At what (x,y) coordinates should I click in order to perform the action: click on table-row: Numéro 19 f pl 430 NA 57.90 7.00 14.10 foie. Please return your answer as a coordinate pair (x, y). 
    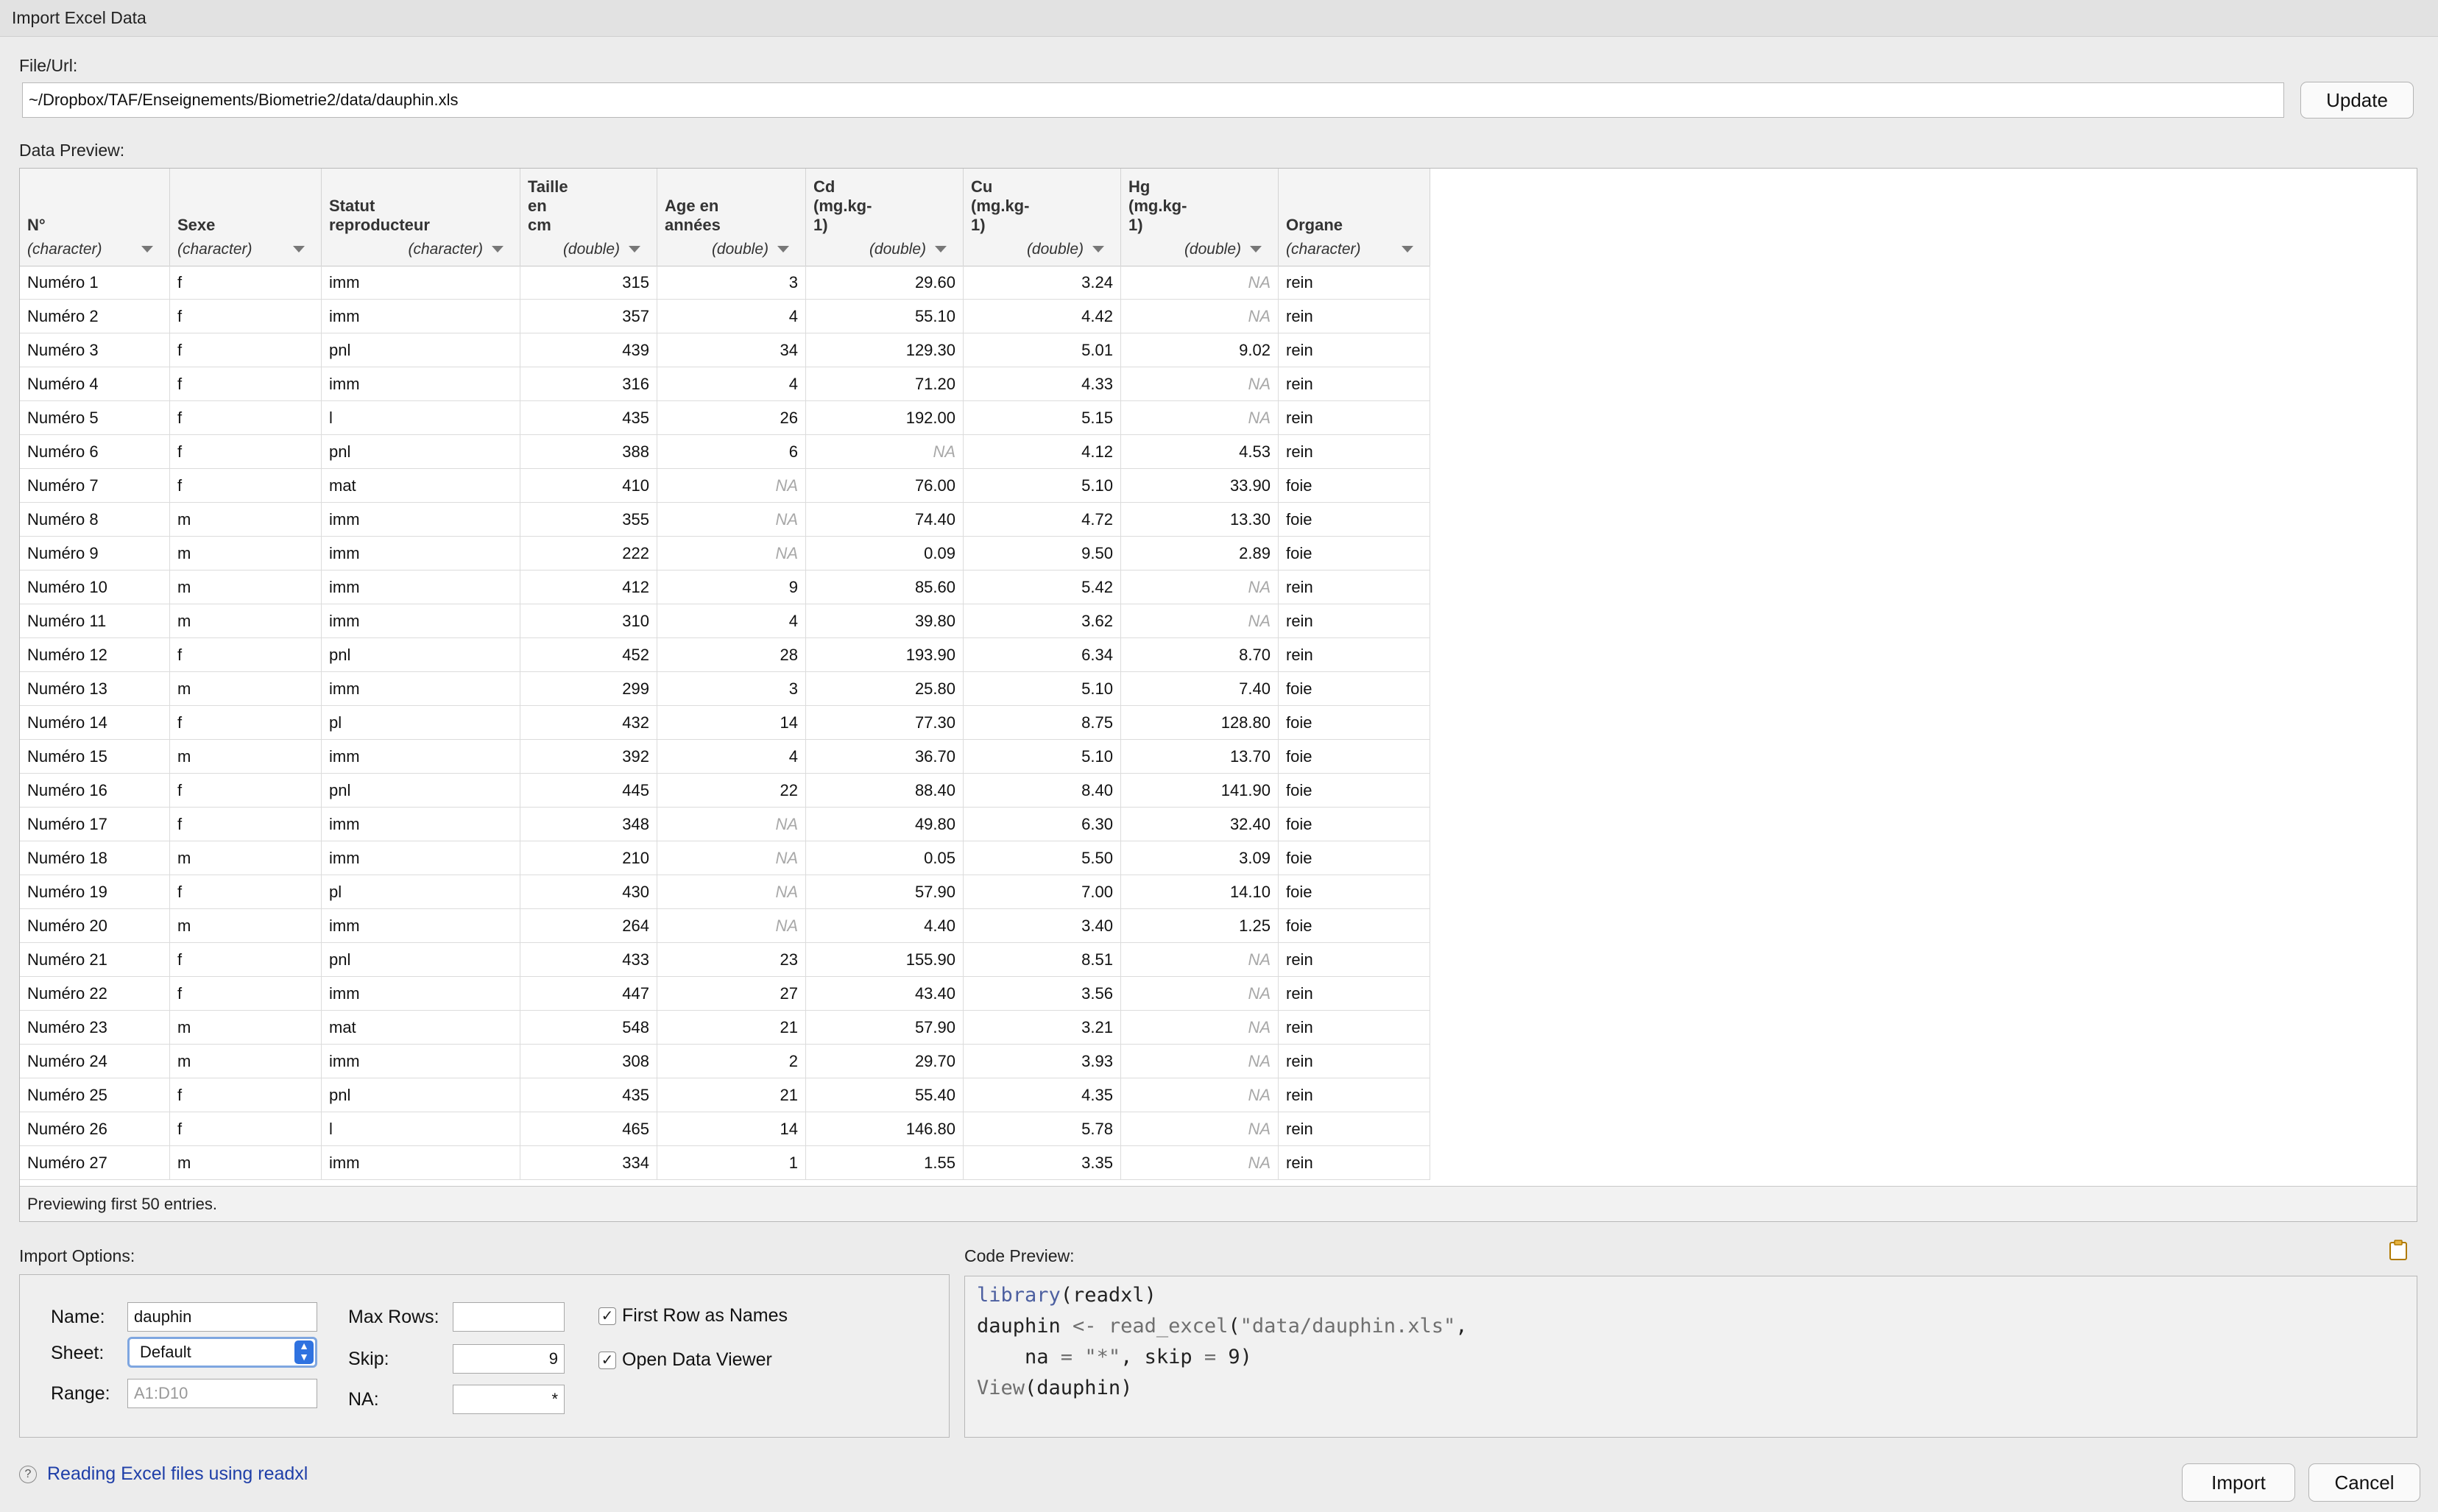
    Looking at the image, I should click on (725, 892).